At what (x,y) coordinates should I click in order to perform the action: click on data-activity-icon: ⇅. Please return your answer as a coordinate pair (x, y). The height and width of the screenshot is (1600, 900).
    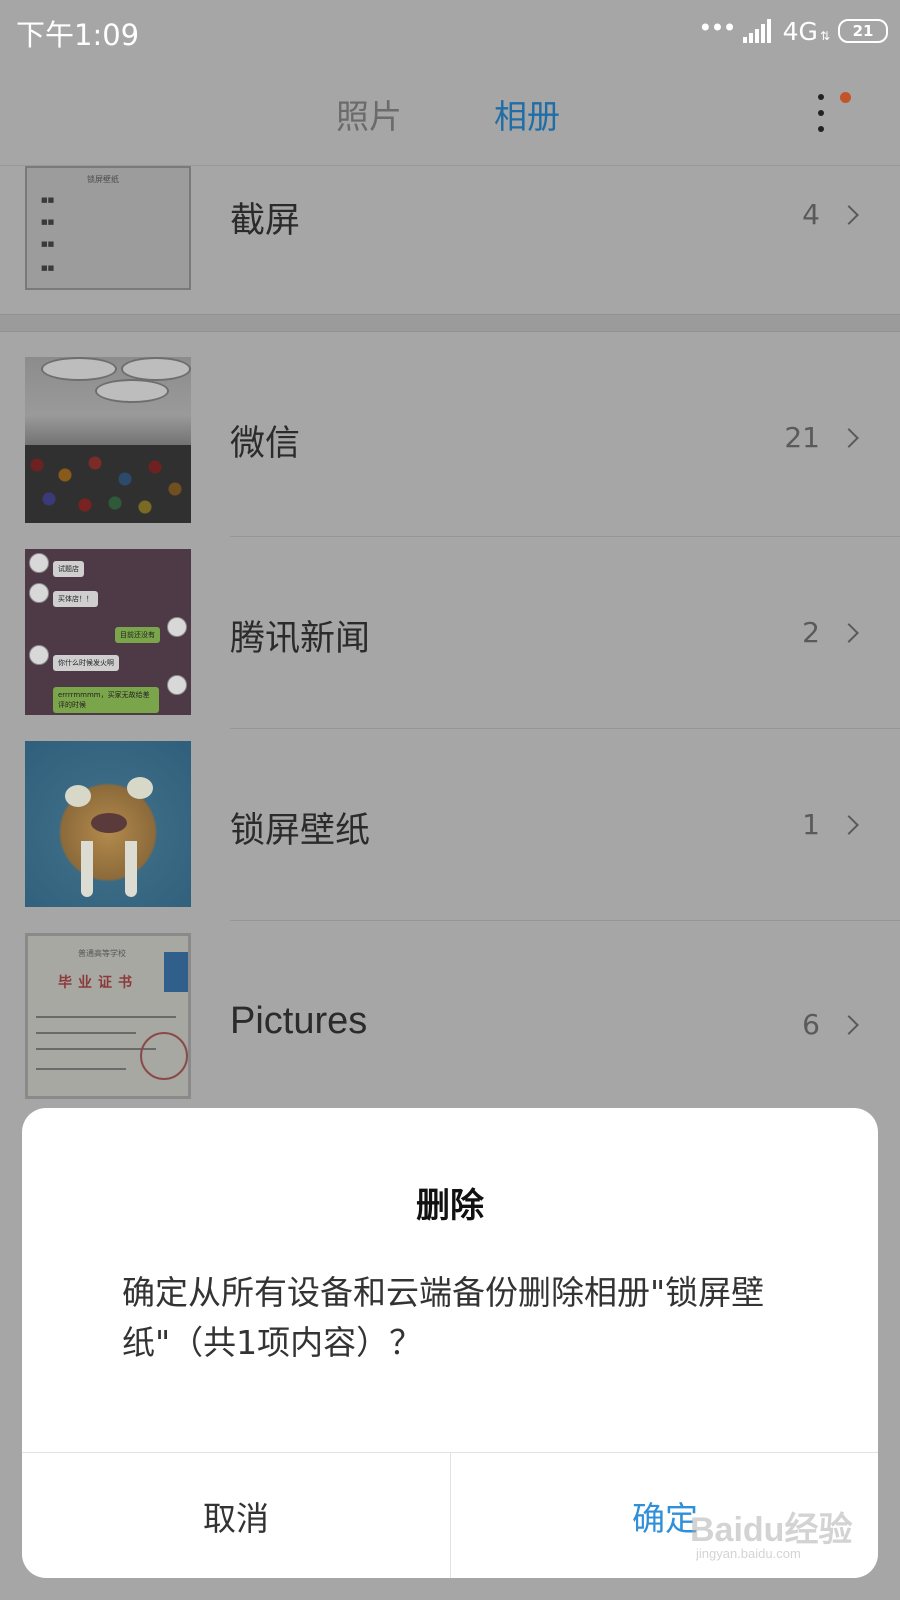
    Looking at the image, I should click on (824, 36).